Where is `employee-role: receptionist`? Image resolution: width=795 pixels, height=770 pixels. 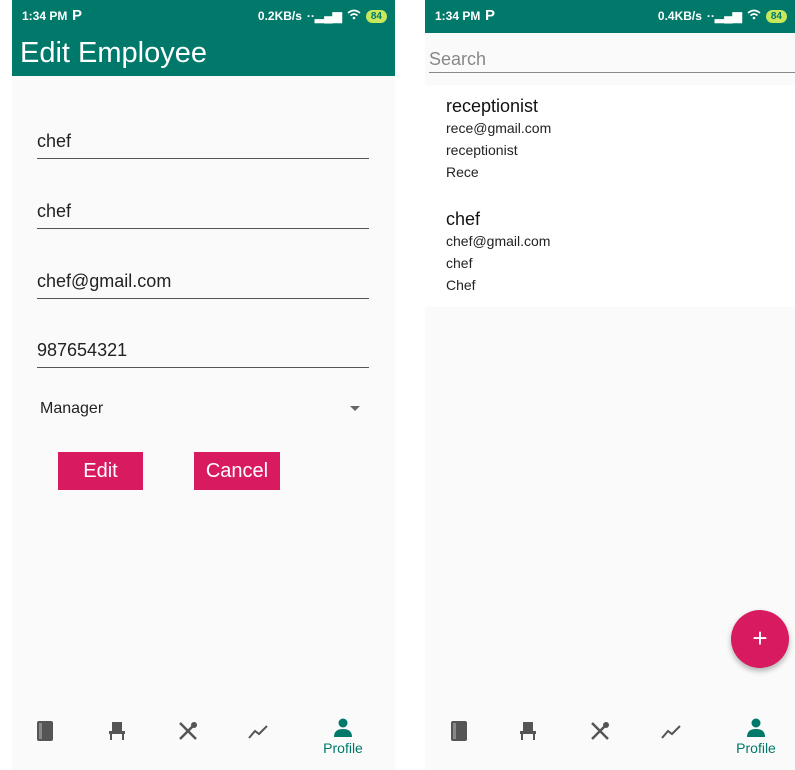 employee-role: receptionist is located at coordinates (482, 150).